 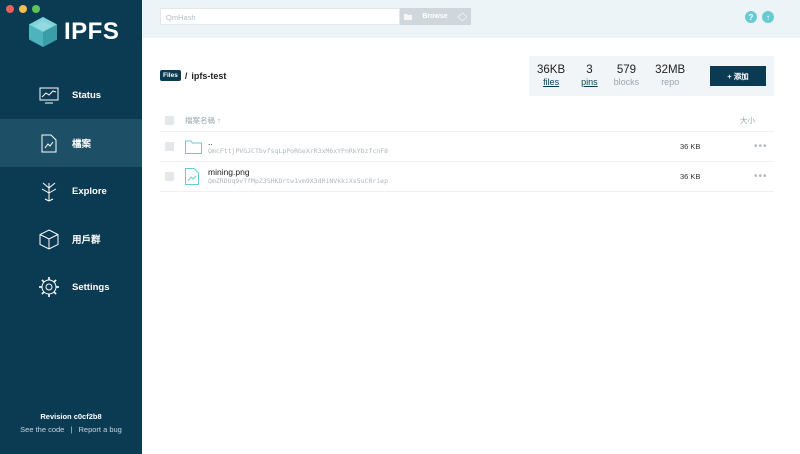 I want to click on stat-label: repo, so click(x=670, y=82).